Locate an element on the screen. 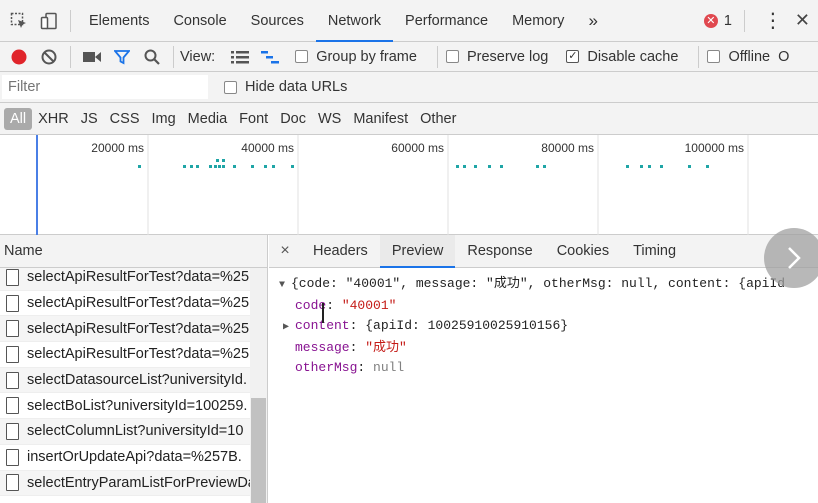 The width and height of the screenshot is (818, 503). request-row: insertOrUpdateApi?data=%257B. is located at coordinates (133, 458).